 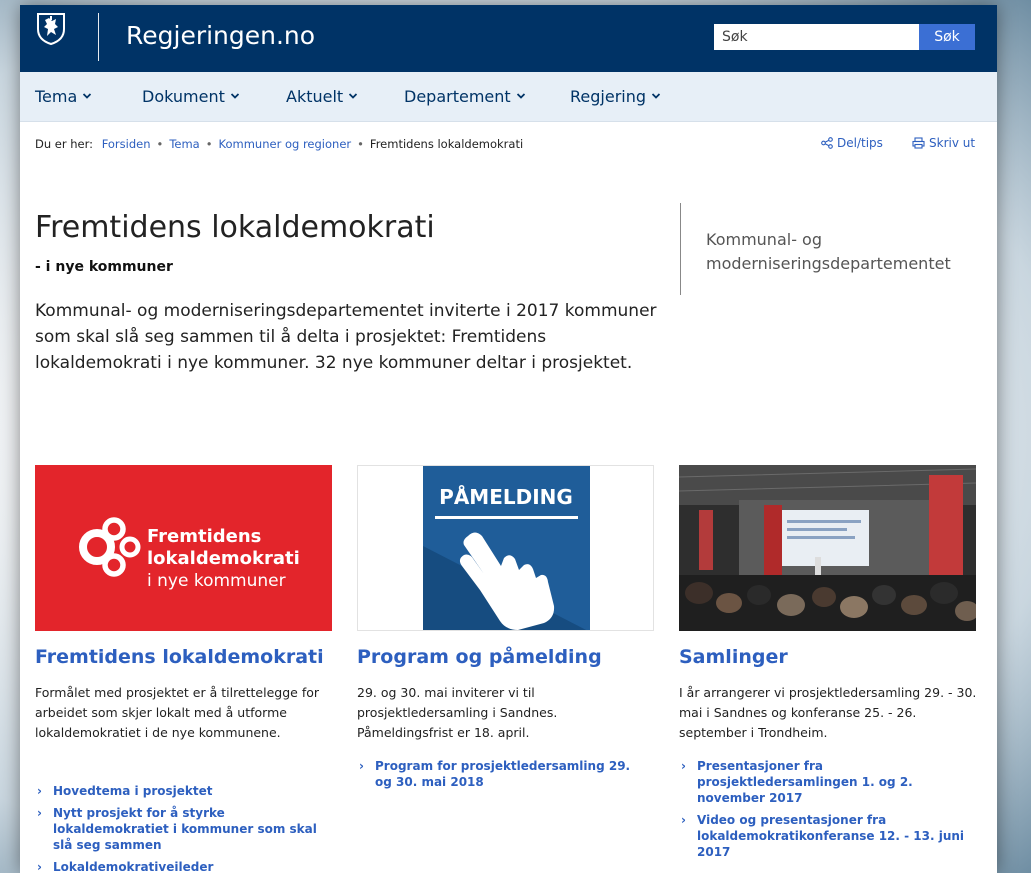 I want to click on project-logo-icon: Fremtidens lokaldemokrati i nye kommuner, so click(x=189, y=554).